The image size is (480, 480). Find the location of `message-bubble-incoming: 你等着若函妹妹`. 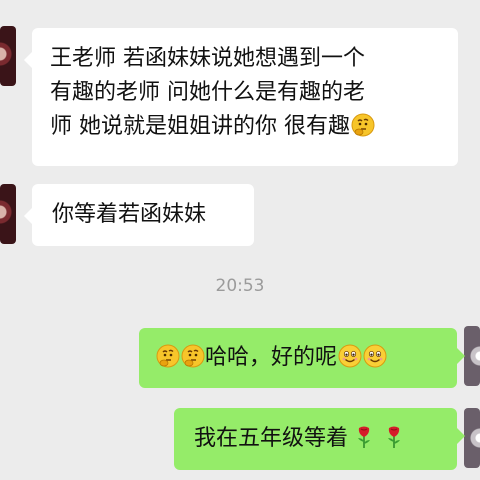

message-bubble-incoming: 你等着若函妹妹 is located at coordinates (139, 215).